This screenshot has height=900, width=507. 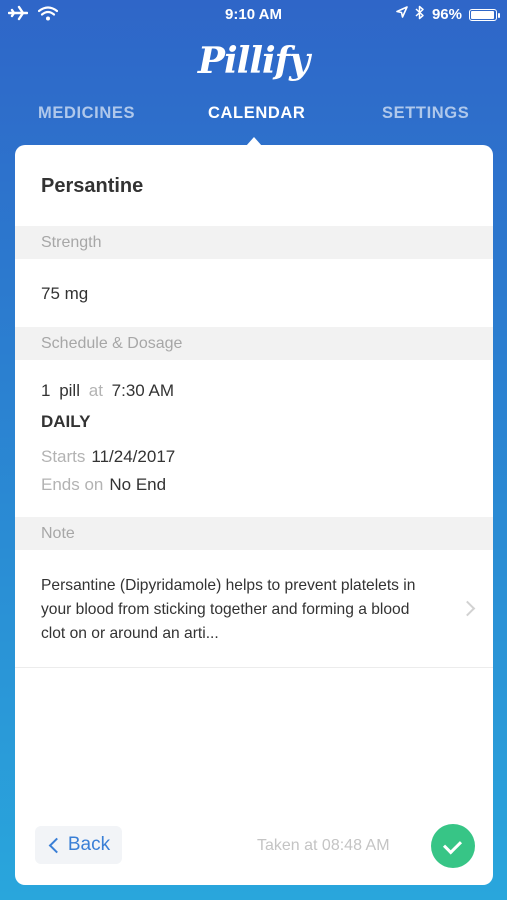 I want to click on tab-bar: MEDICINES CALENDAR SETTINGS, so click(x=253, y=116).